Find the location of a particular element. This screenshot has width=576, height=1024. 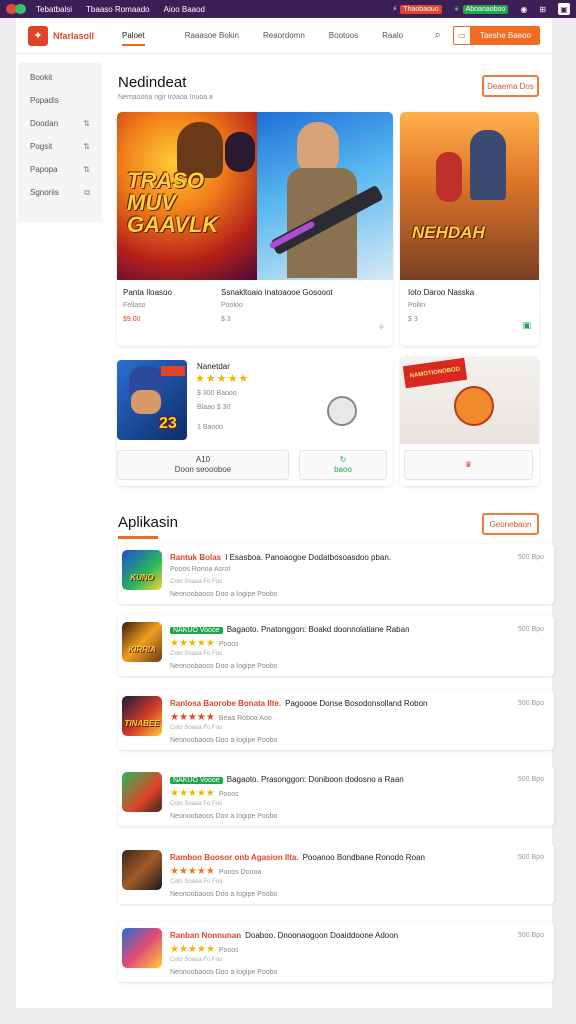

nav-item: Reaordomn is located at coordinates (284, 35).